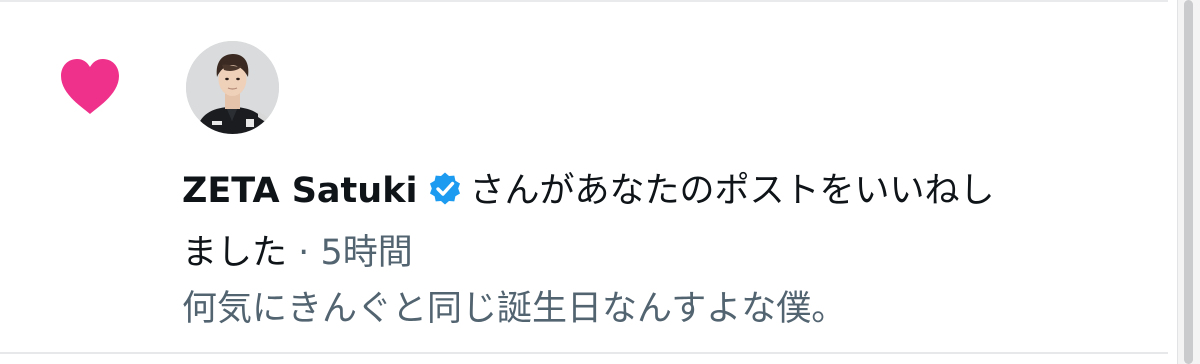 The width and height of the screenshot is (1200, 364). I want to click on verified-badge-icon, so click(445, 188).